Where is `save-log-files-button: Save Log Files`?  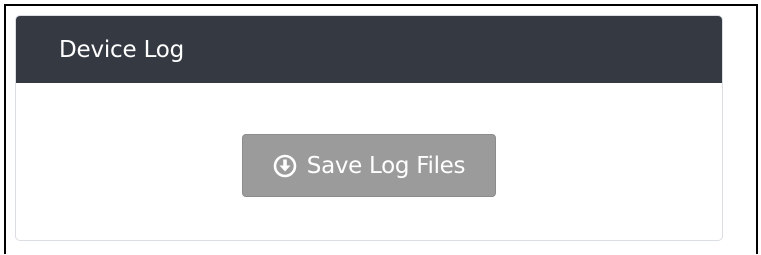
save-log-files-button: Save Log Files is located at coordinates (369, 165).